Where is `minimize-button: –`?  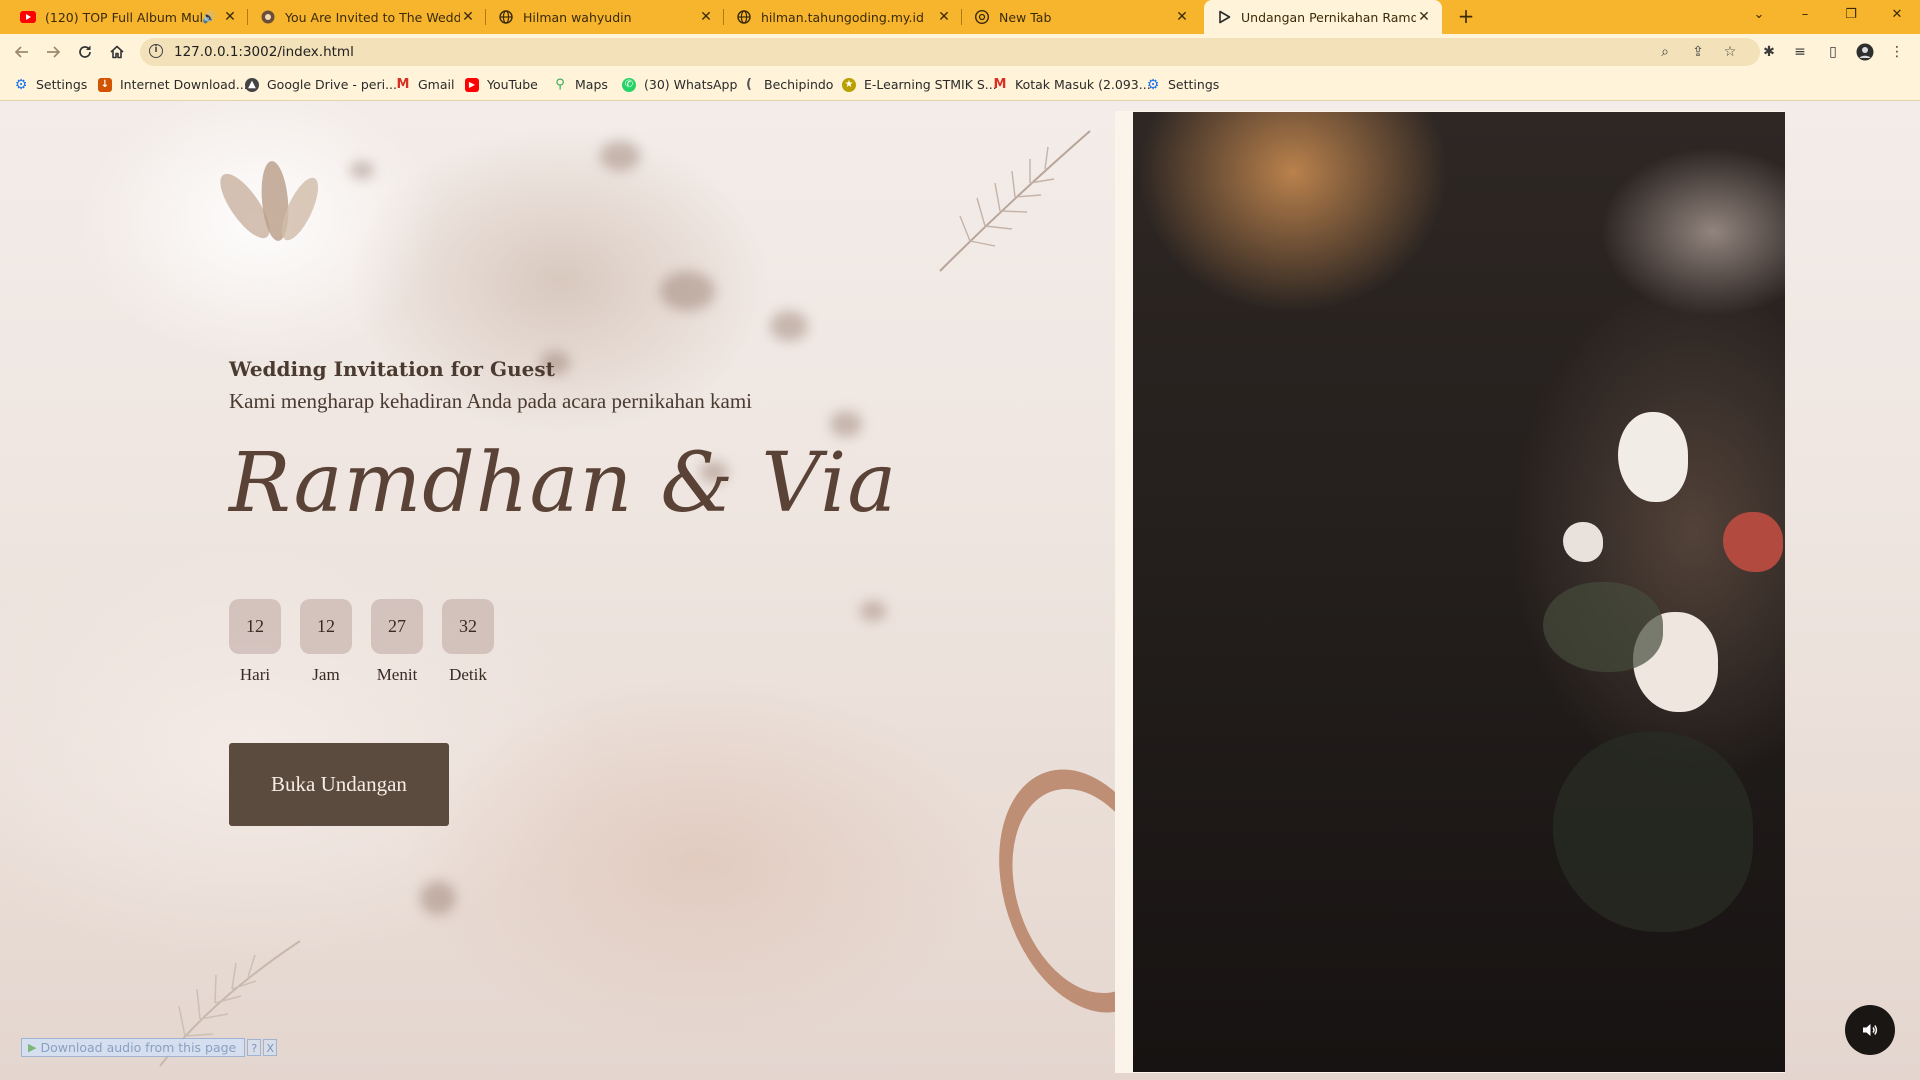
minimize-button: – is located at coordinates (1805, 15).